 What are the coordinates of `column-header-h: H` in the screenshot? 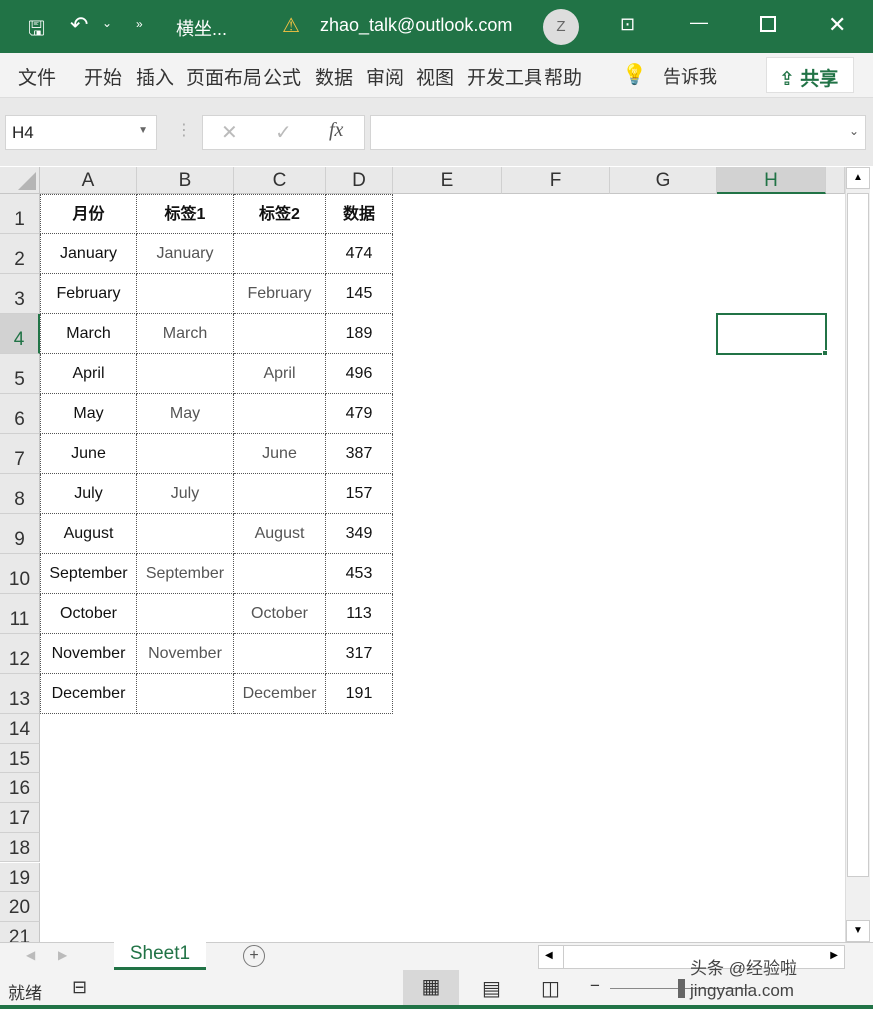 It's located at (771, 180).